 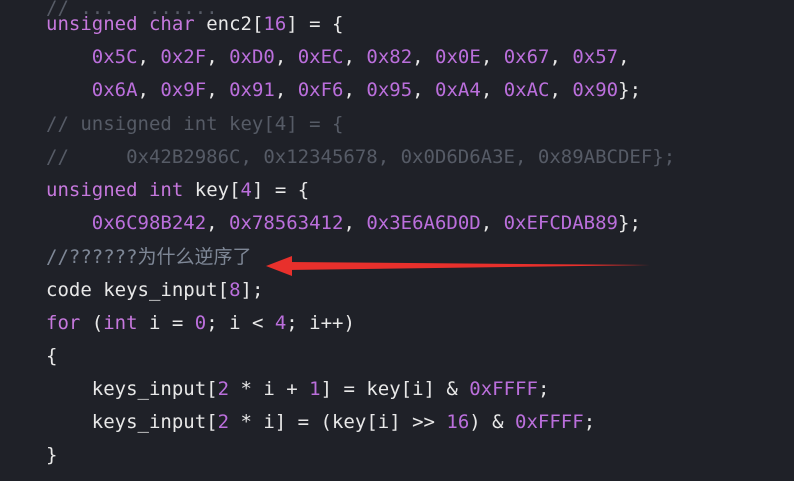 I want to click on code-token: //??????为什么逆序了, so click(x=149, y=257).